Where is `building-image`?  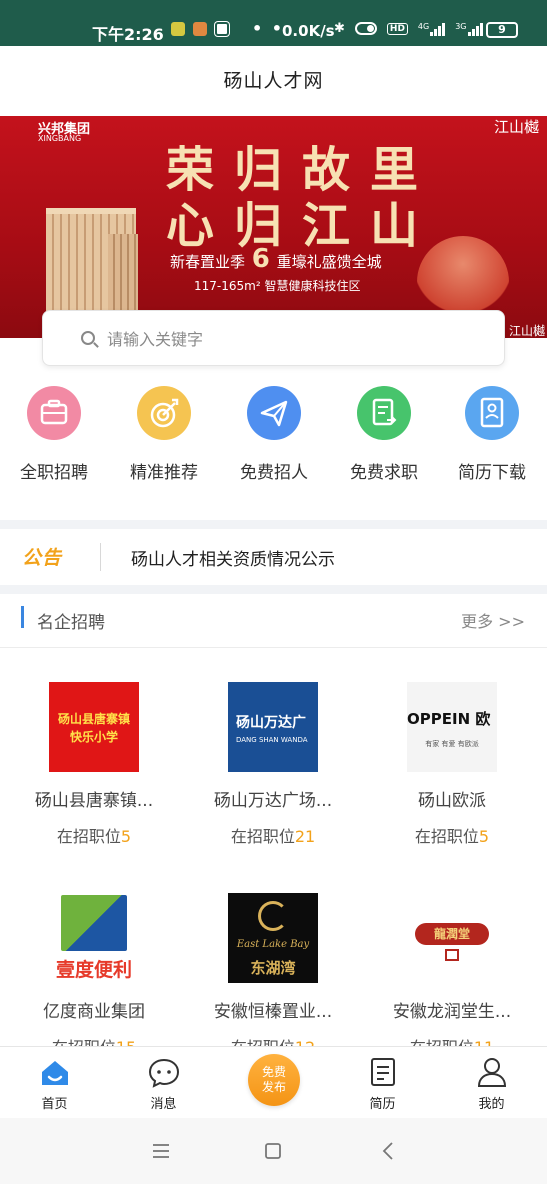
building-image is located at coordinates (123, 273).